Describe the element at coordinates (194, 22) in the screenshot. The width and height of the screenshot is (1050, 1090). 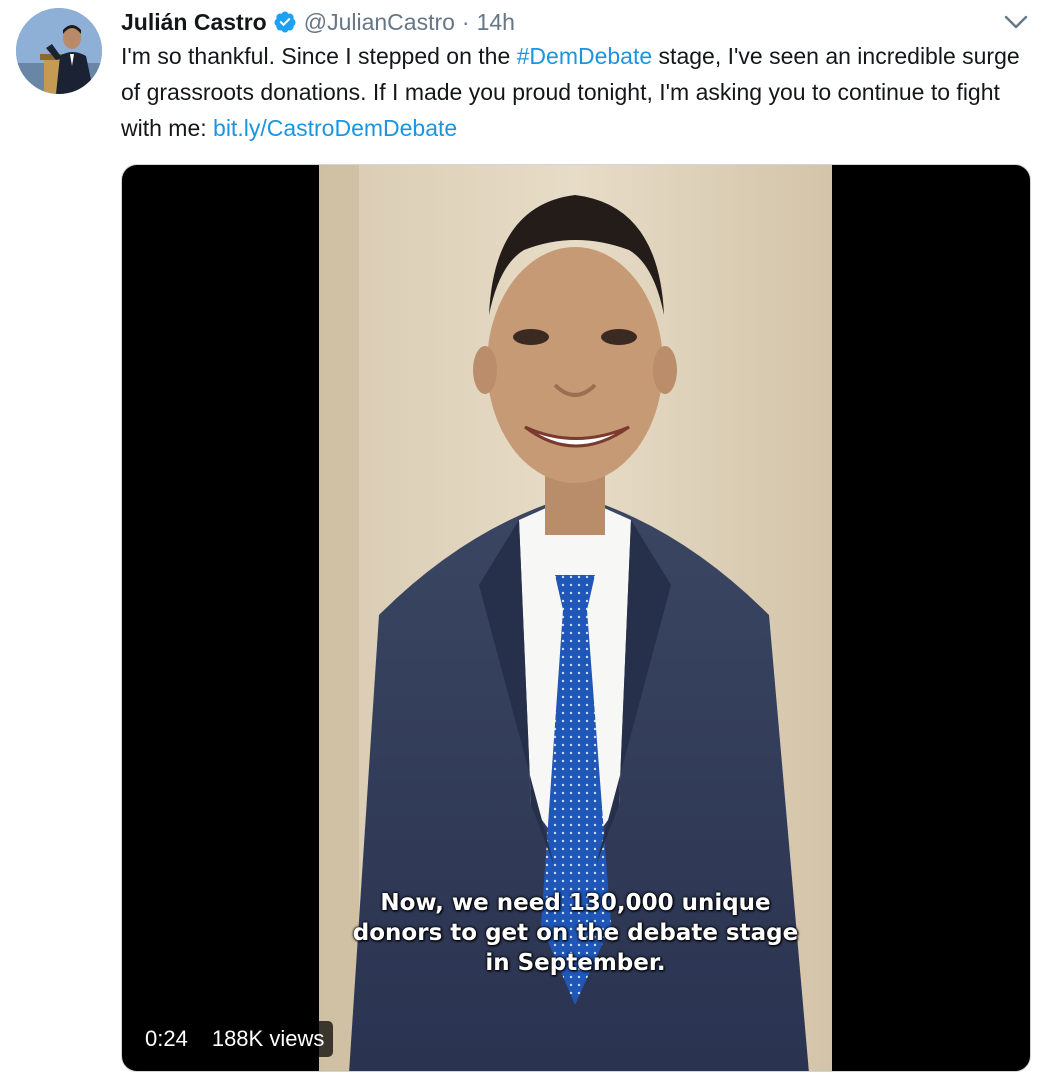
I see `author-name: Julián Castro` at that location.